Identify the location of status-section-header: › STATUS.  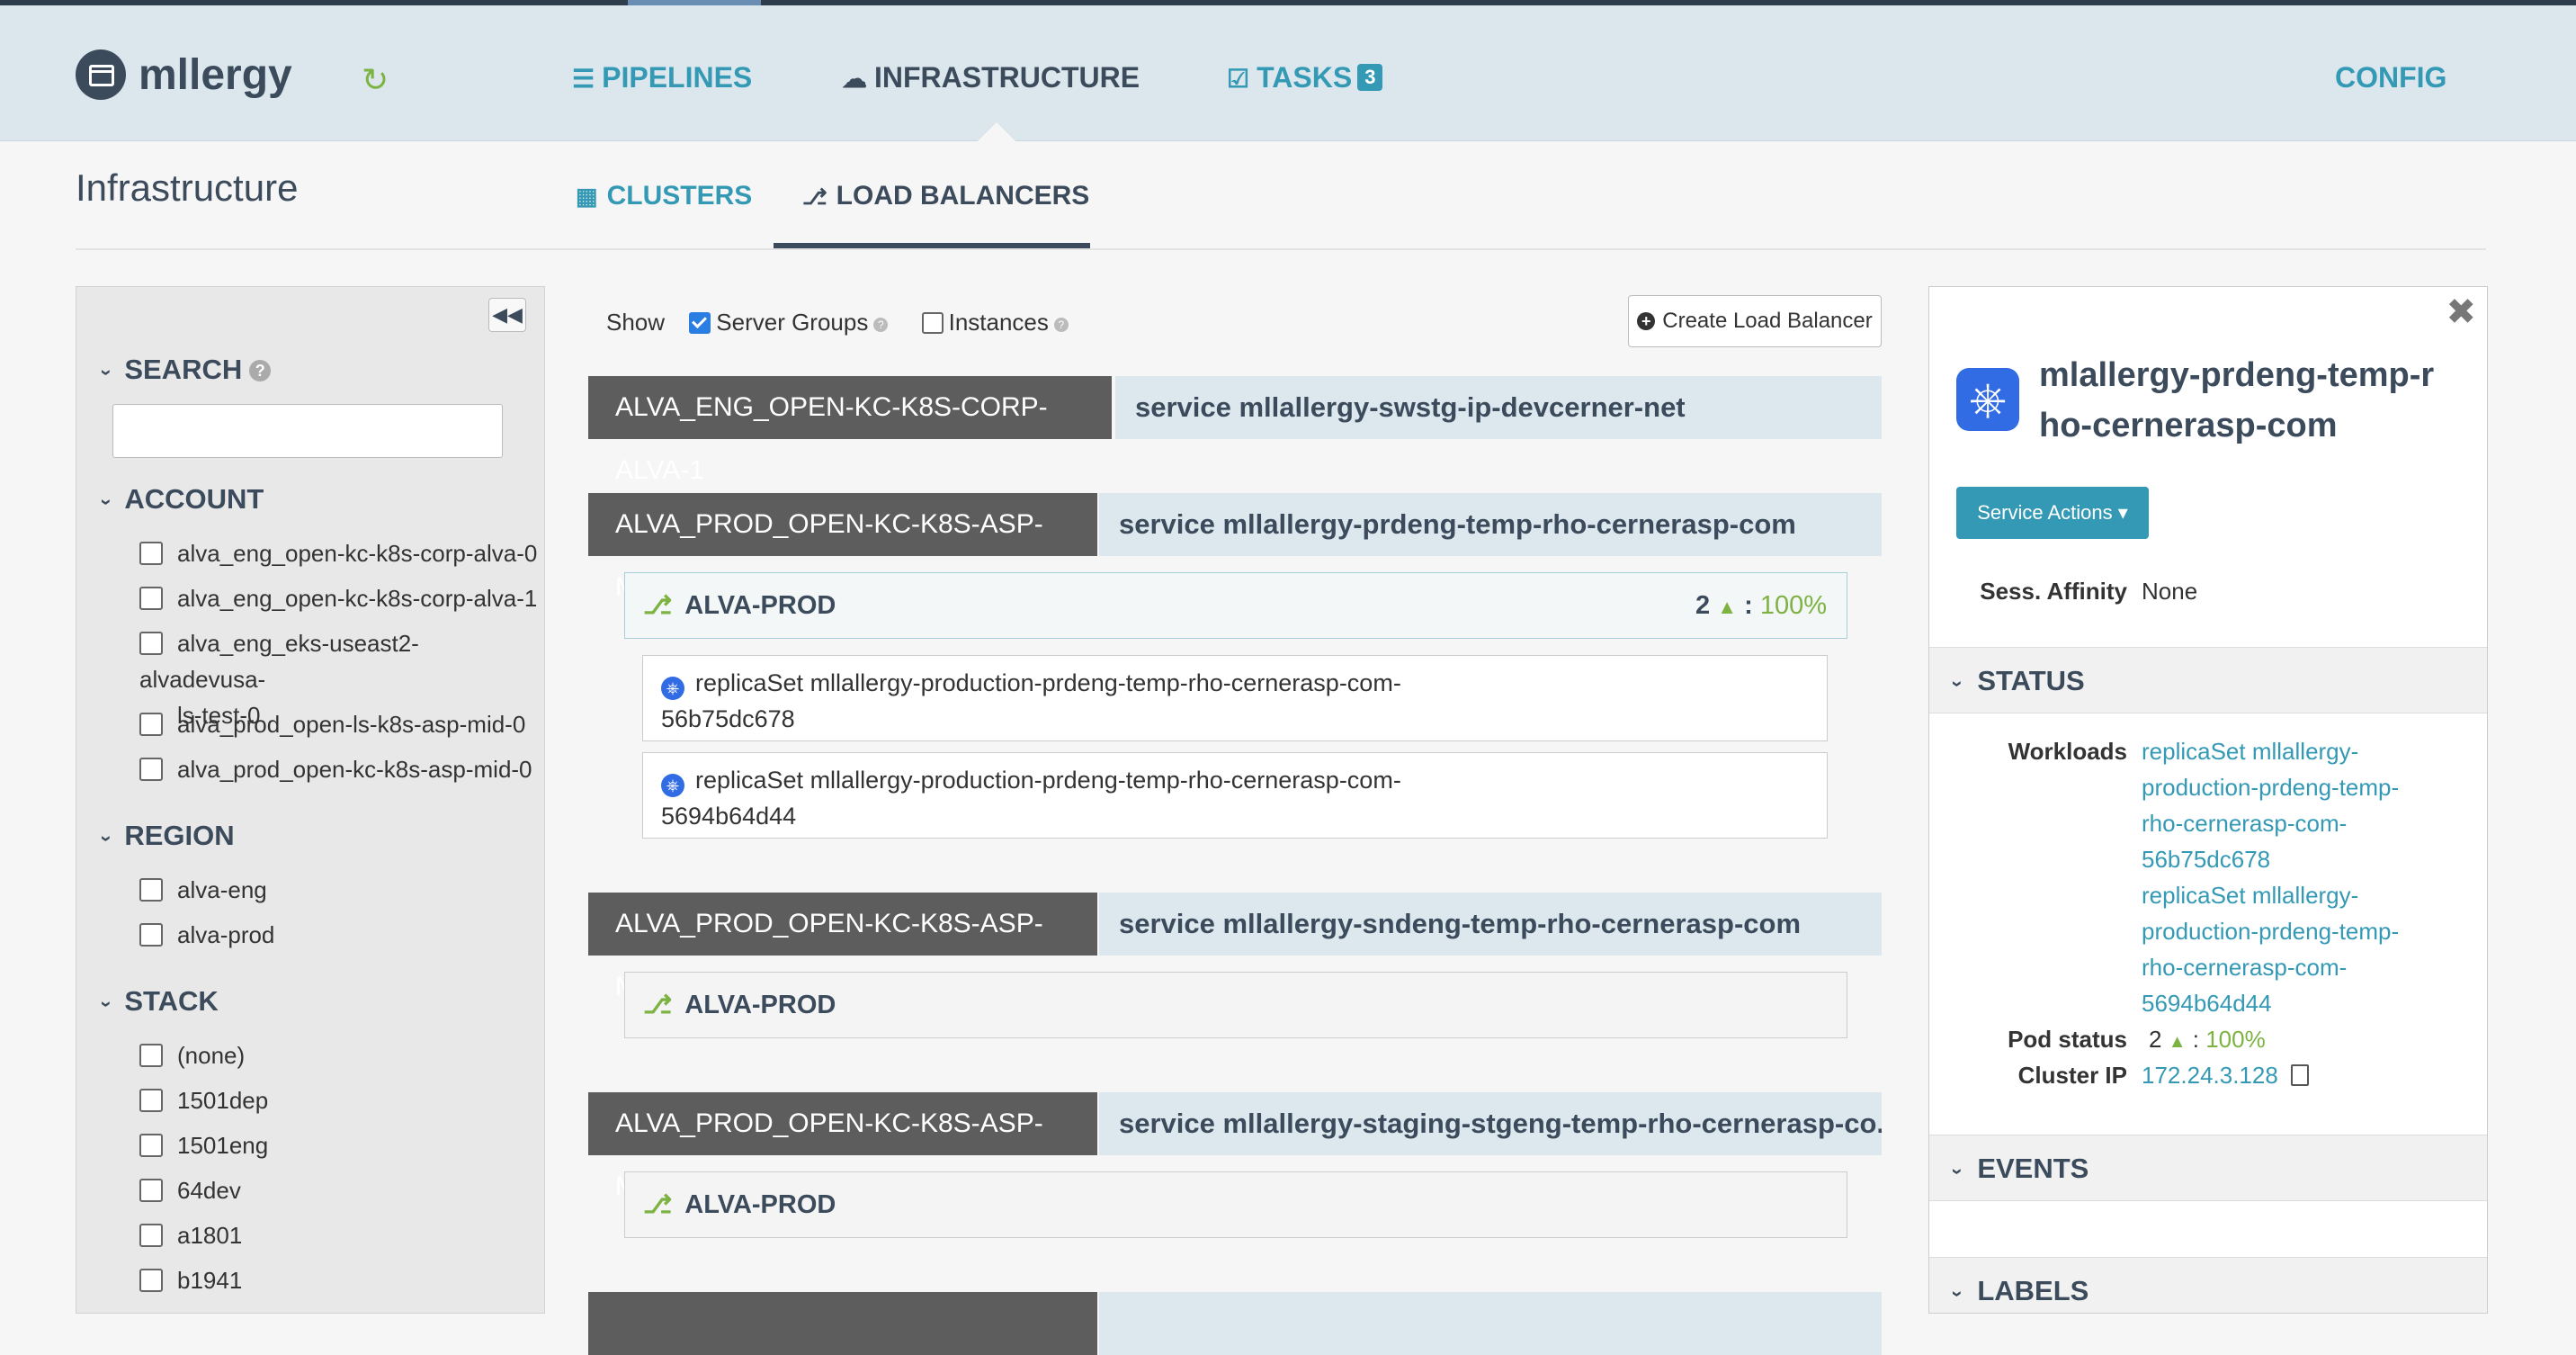
(2208, 680).